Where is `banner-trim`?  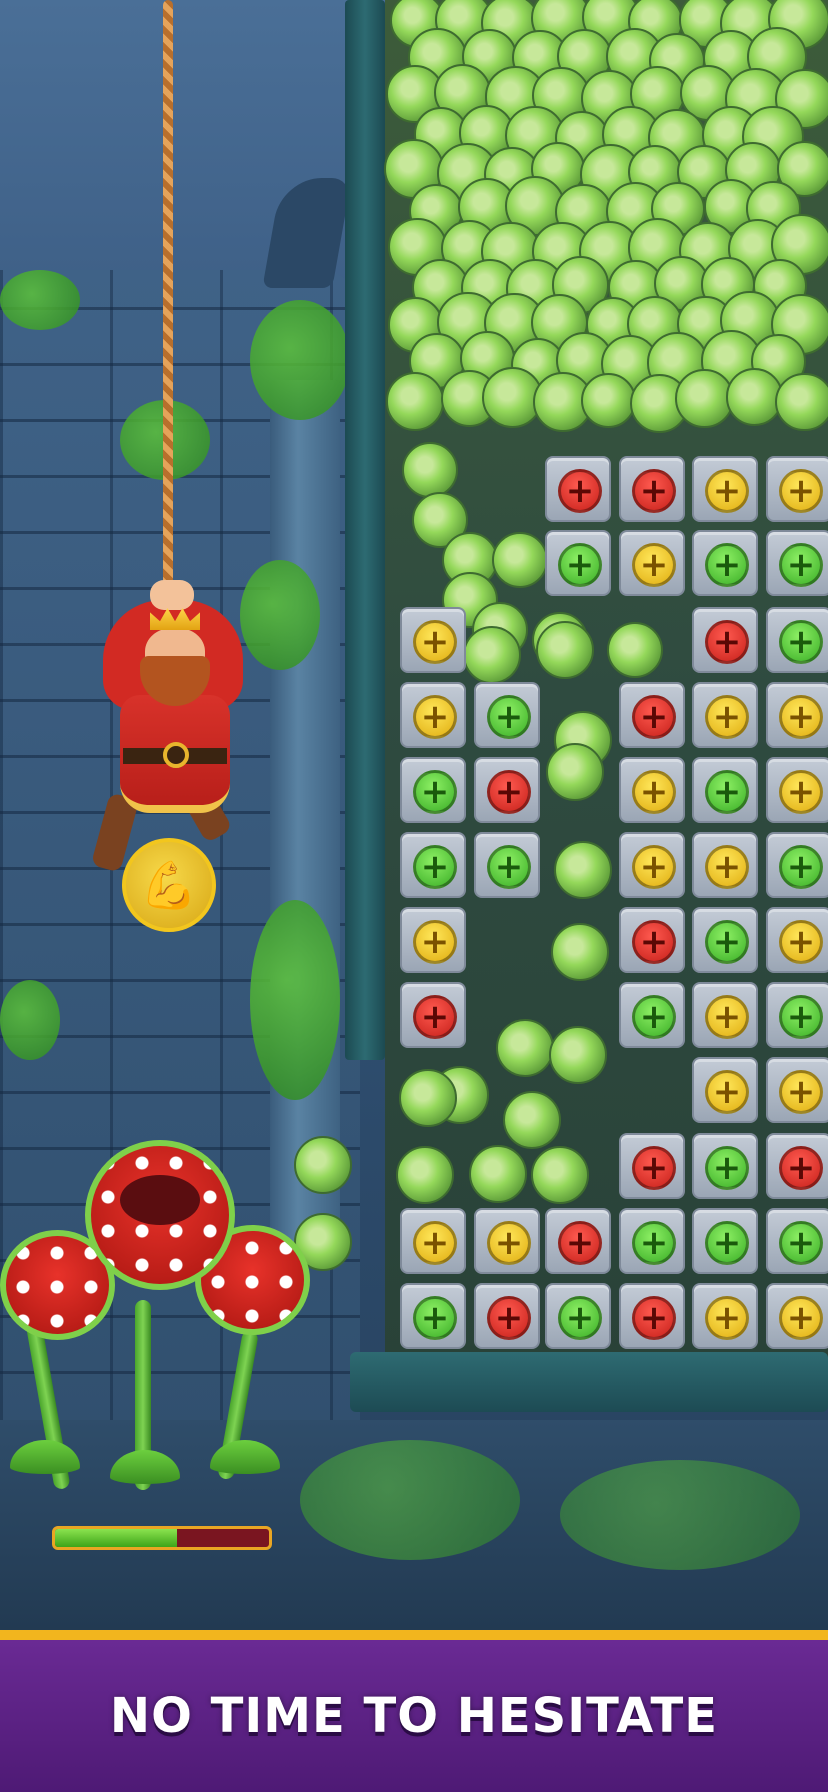
banner-trim is located at coordinates (414, 1635).